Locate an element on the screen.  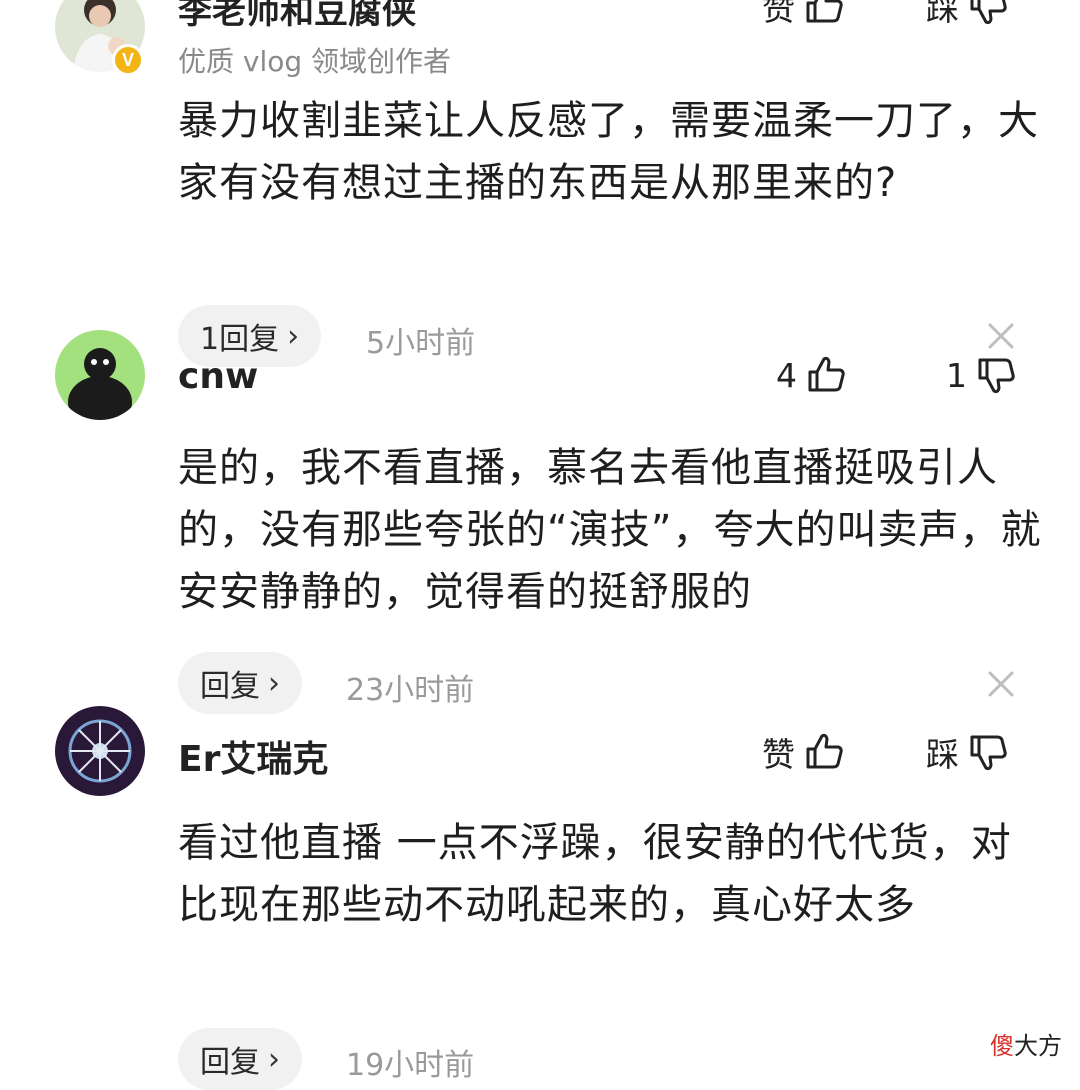
watermark-part2: 大方 is located at coordinates (1038, 1046).